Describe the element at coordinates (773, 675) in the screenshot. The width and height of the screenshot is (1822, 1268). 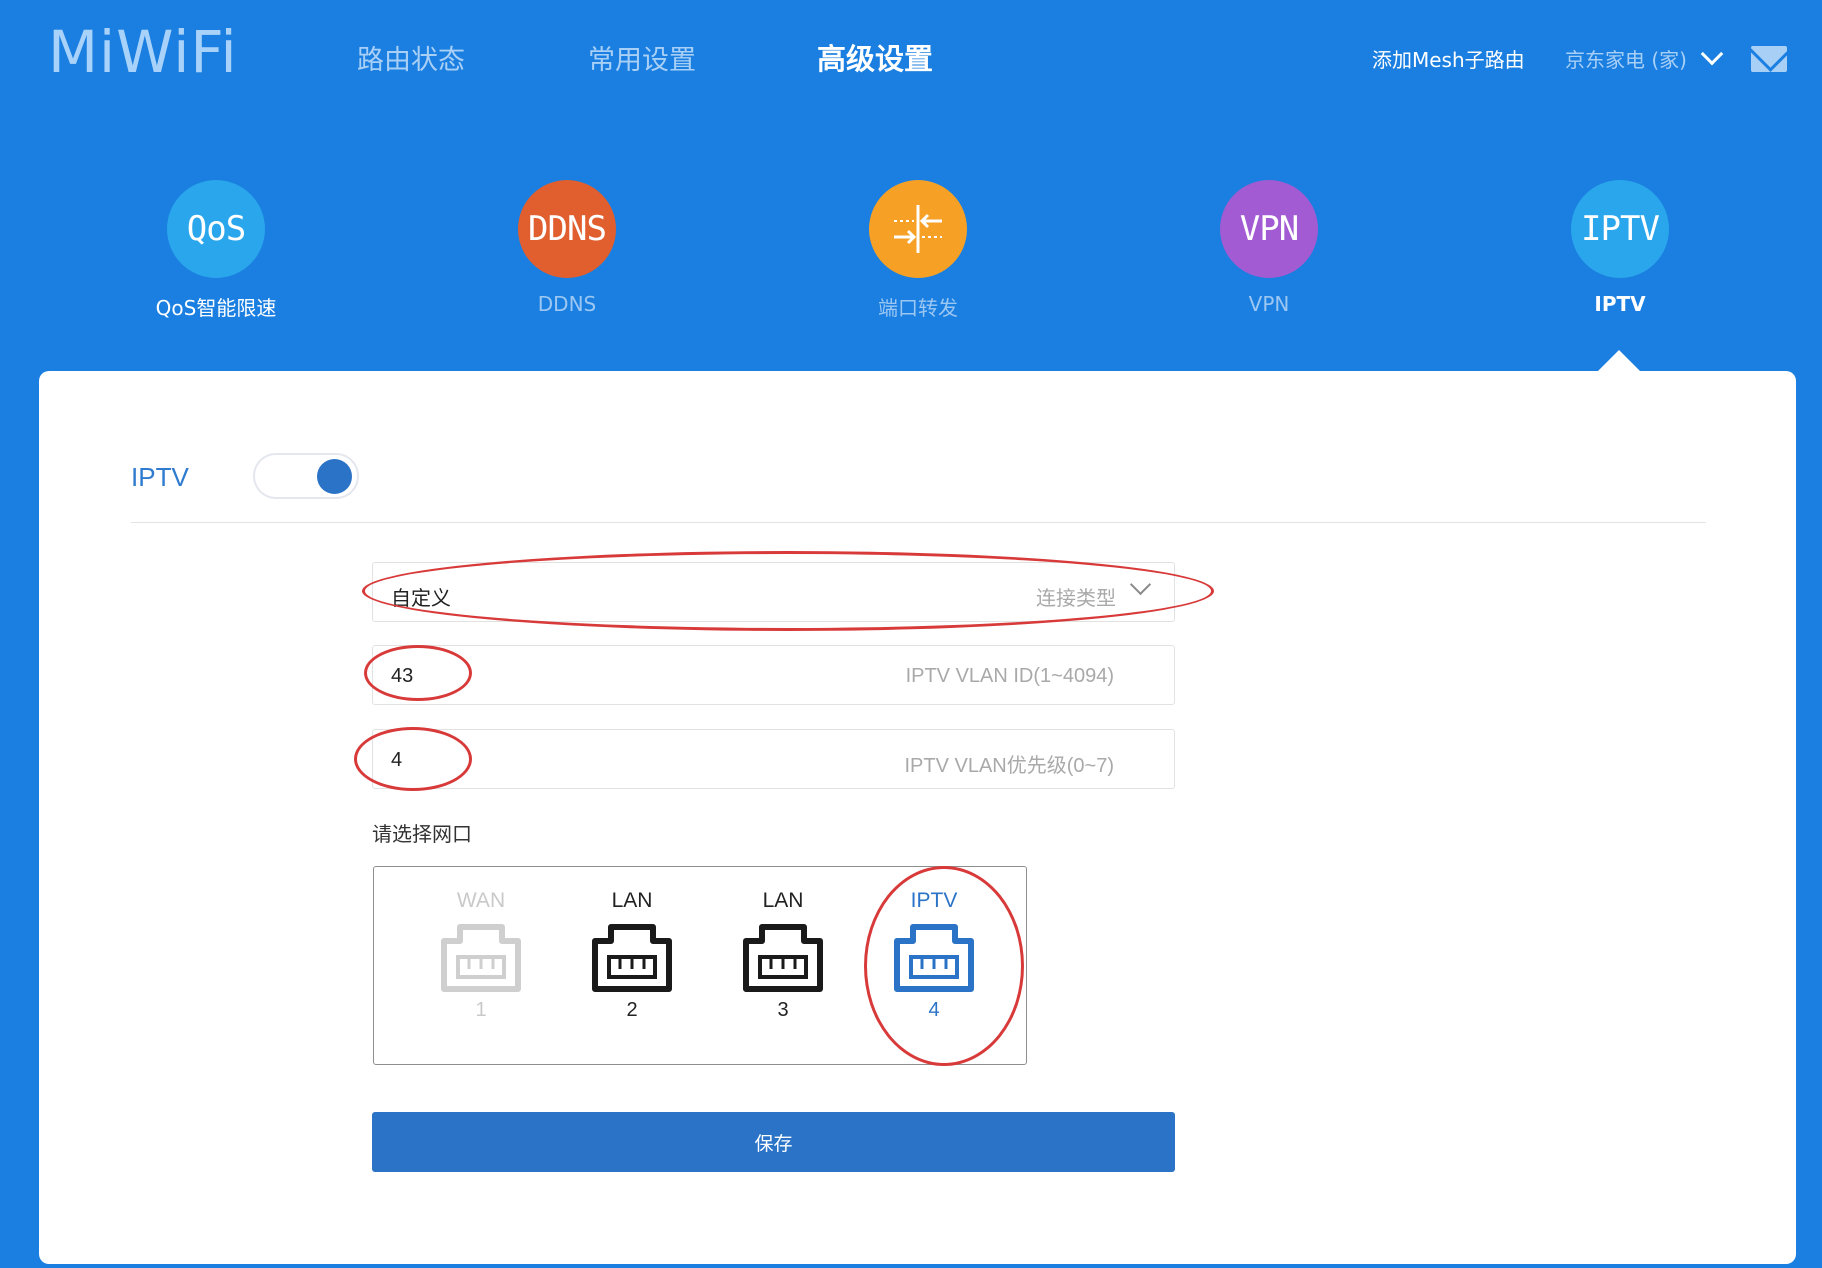
I see `vlan-id-input: 43 IPTV VLAN ID(1~4094)` at that location.